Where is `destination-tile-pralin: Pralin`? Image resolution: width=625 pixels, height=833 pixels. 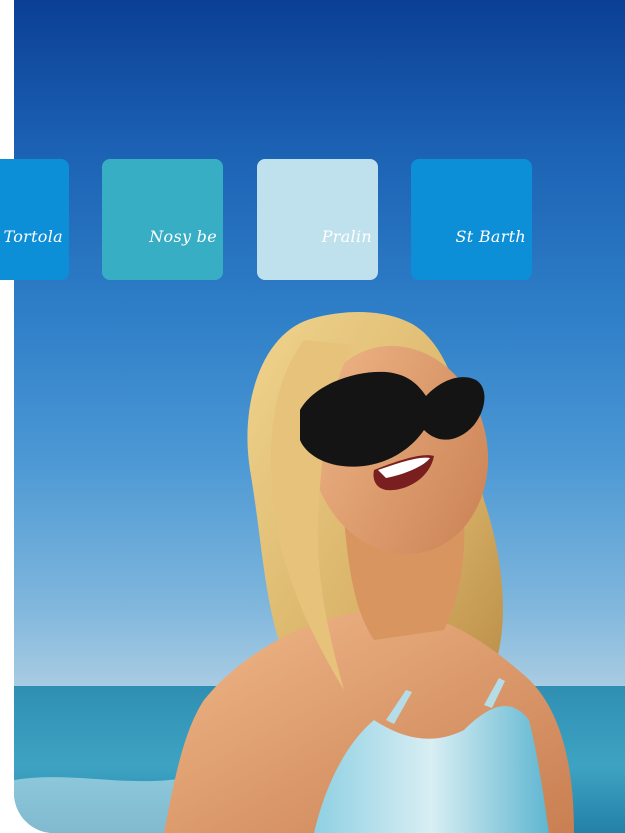
destination-tile-pralin: Pralin is located at coordinates (317, 219).